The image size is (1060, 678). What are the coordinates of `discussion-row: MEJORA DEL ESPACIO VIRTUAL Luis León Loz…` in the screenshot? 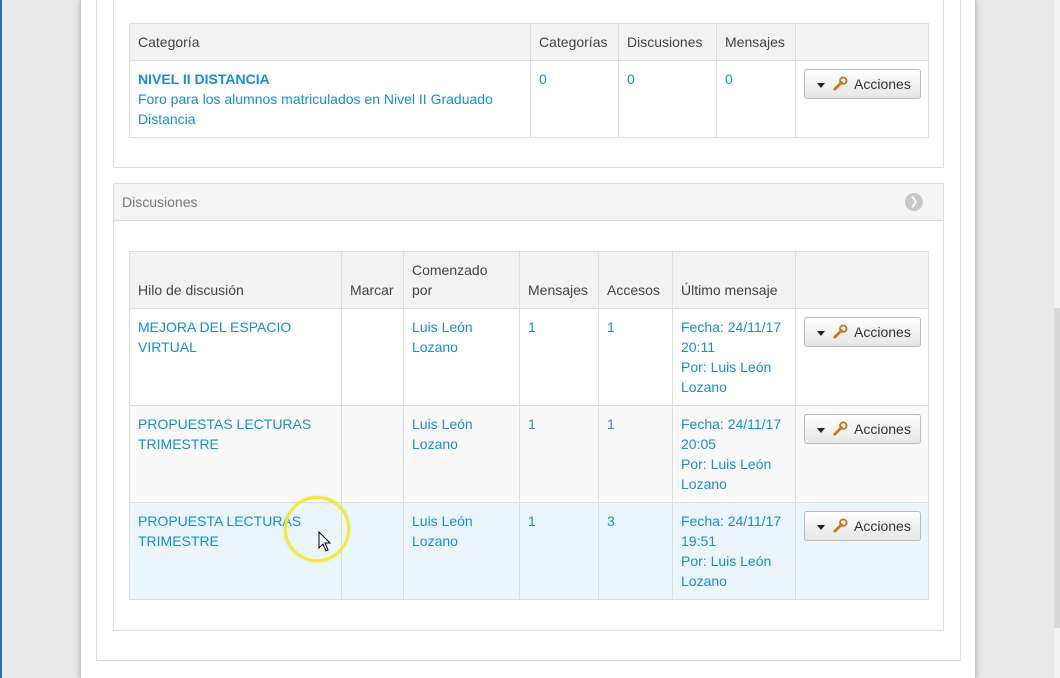 It's located at (529, 357).